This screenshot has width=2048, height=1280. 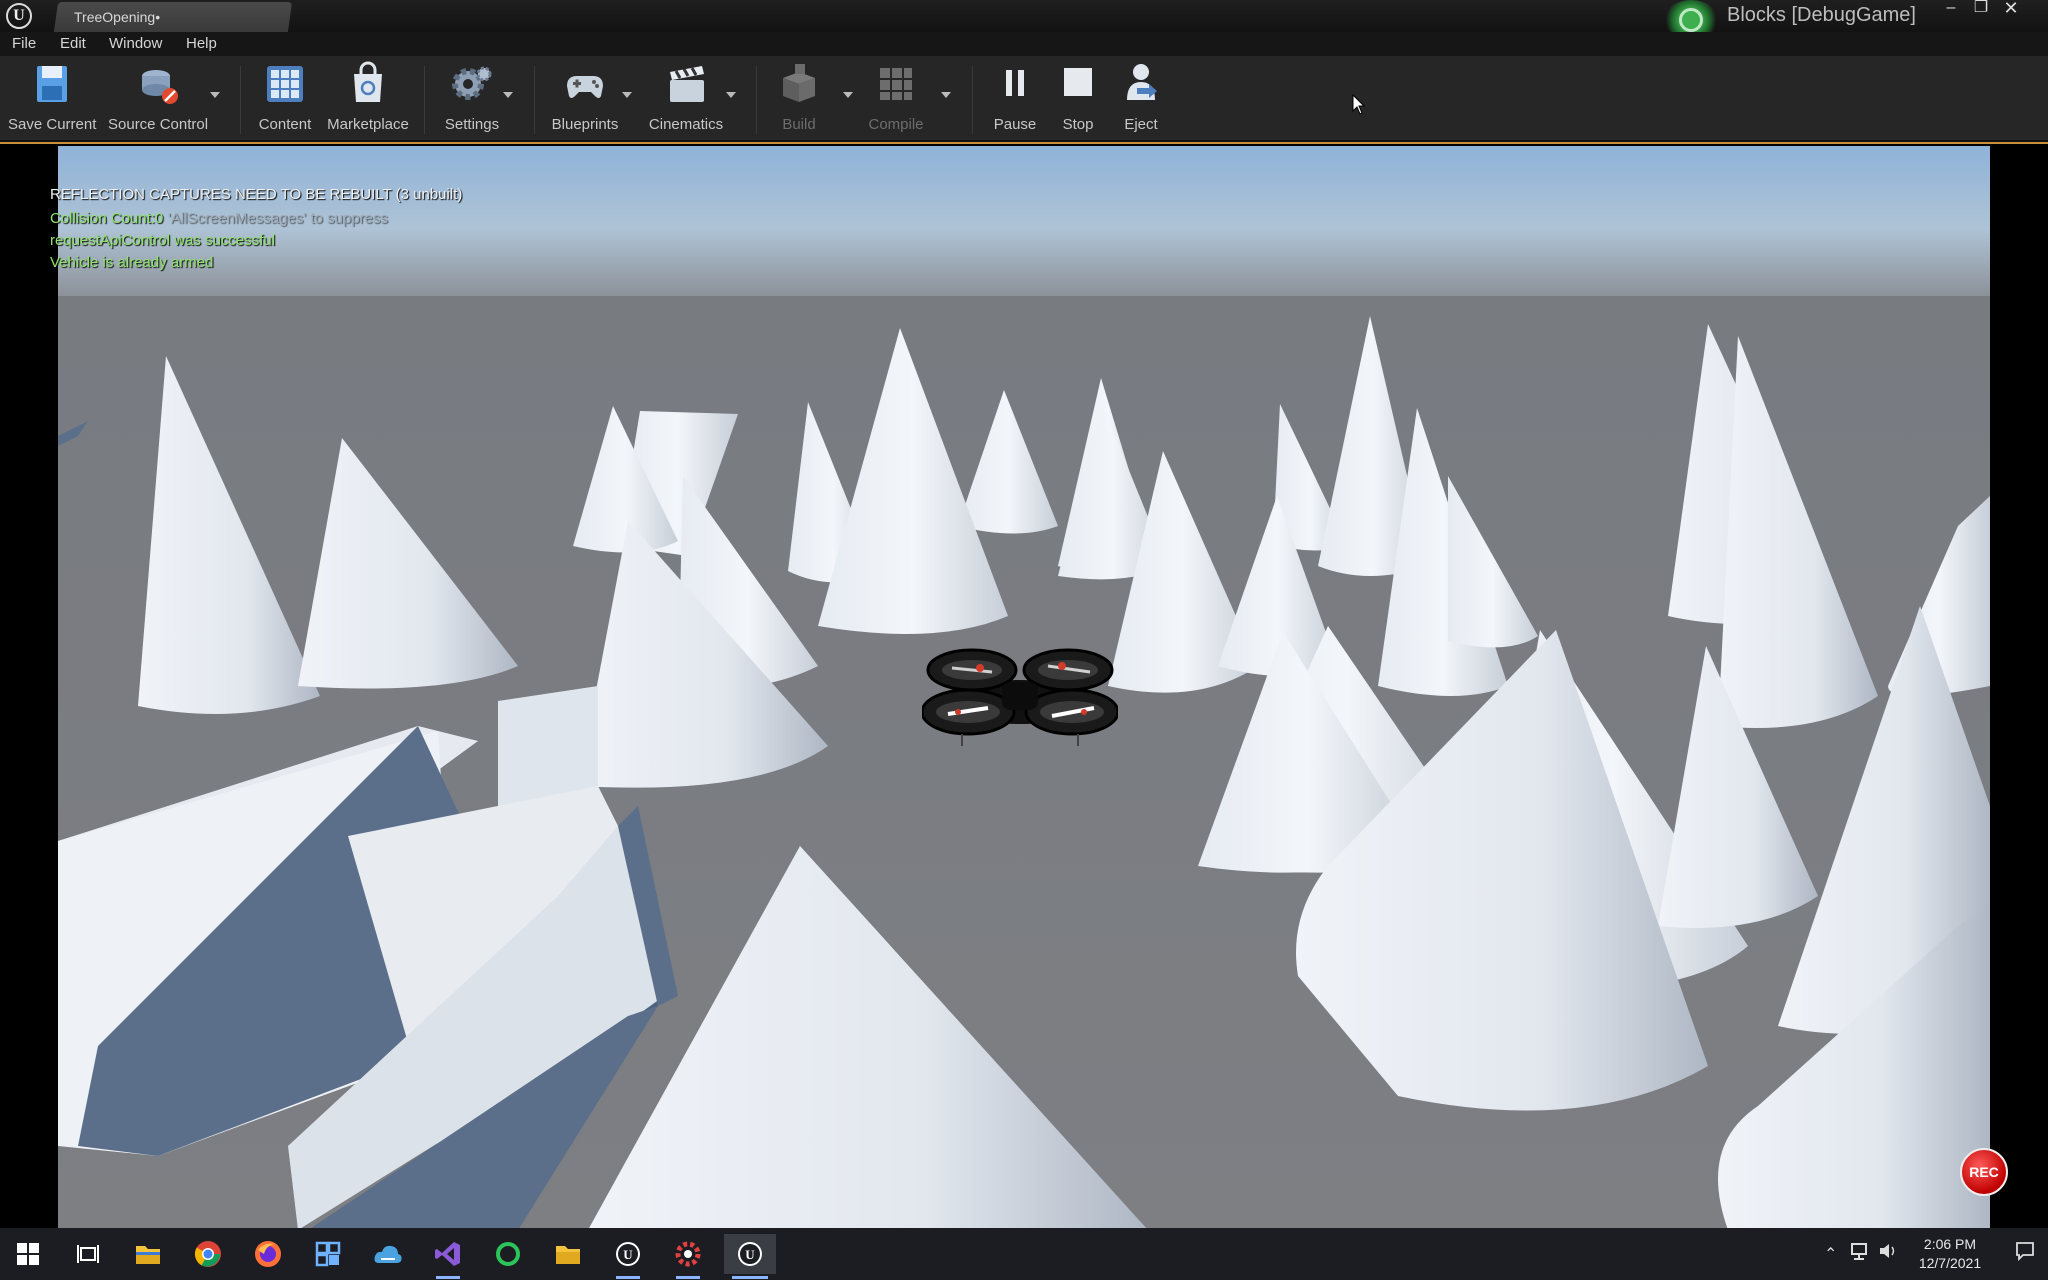 What do you see at coordinates (215, 95) in the screenshot?
I see `source-control-dropdown-icon` at bounding box center [215, 95].